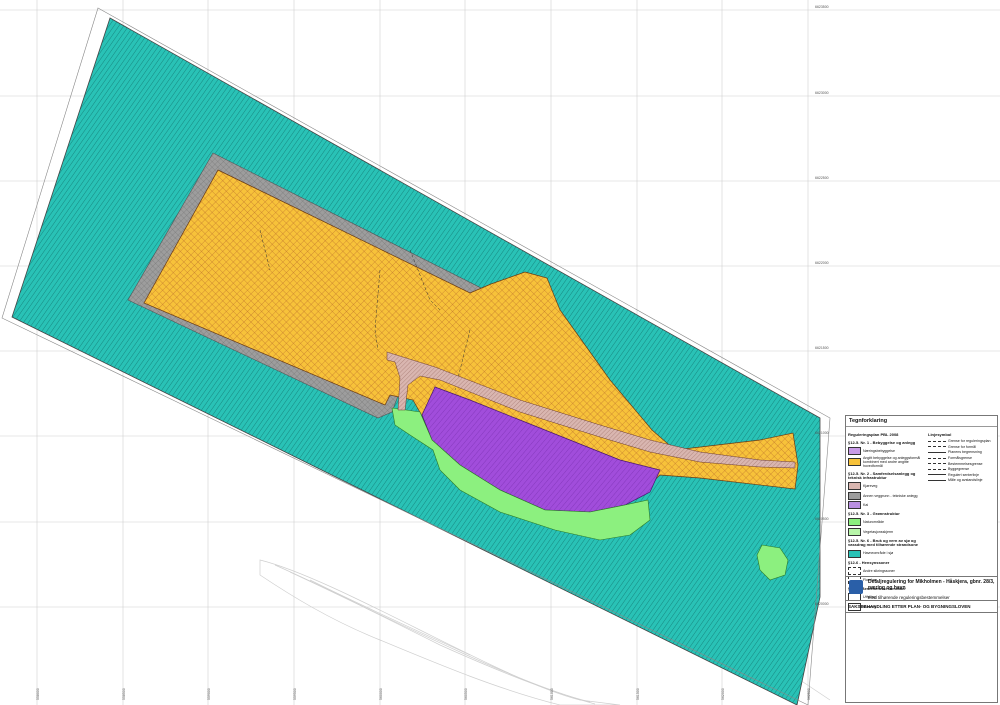 The image size is (1000, 705). Describe the element at coordinates (822, 433) in the screenshot. I see `grid-label-north: 6621000` at that location.